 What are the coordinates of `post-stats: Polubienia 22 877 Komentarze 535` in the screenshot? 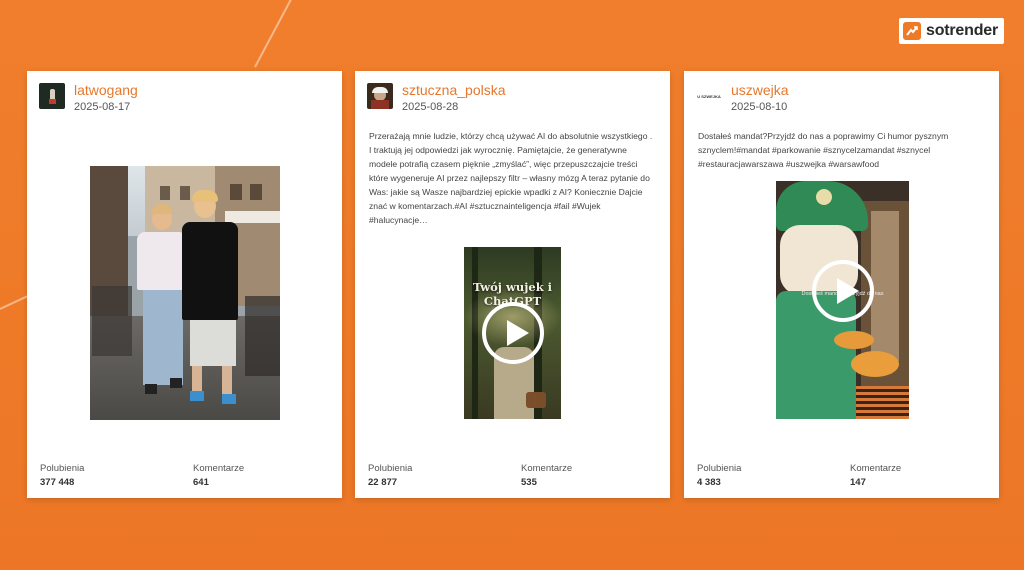 It's located at (521, 475).